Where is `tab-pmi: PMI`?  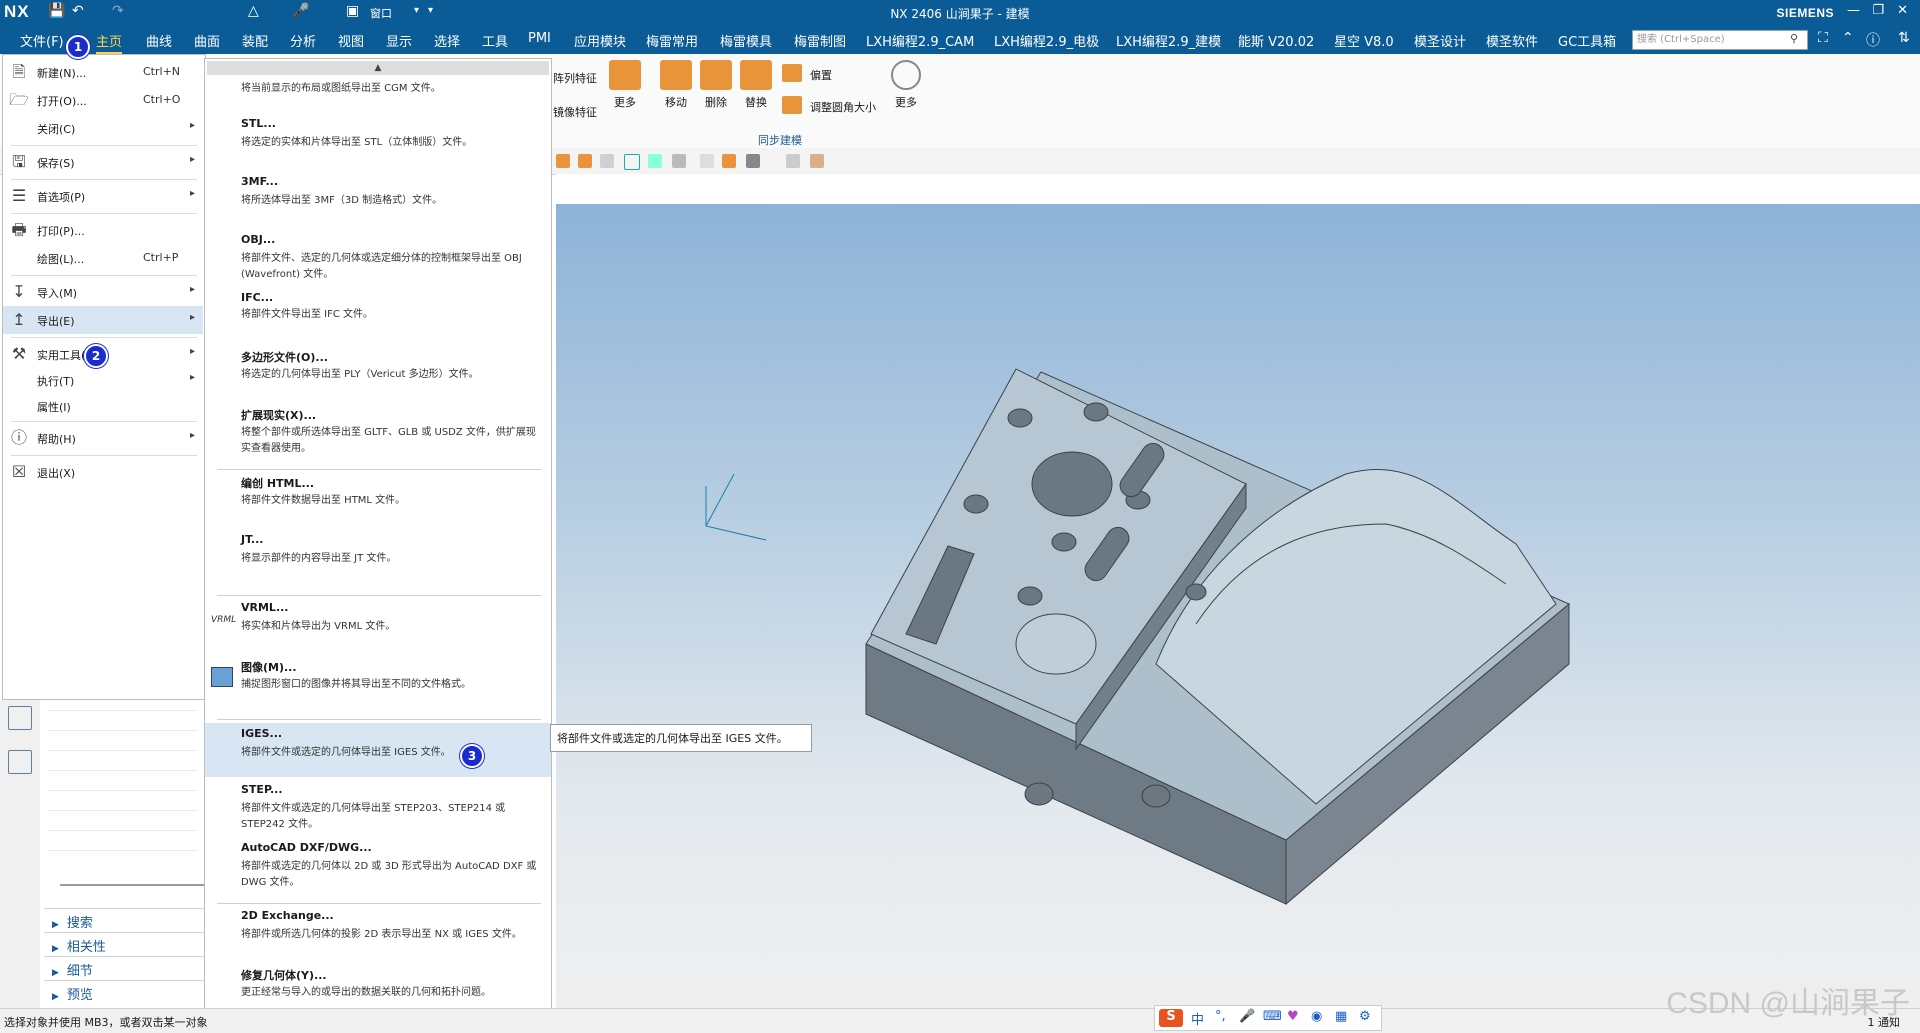
tab-pmi: PMI is located at coordinates (539, 38).